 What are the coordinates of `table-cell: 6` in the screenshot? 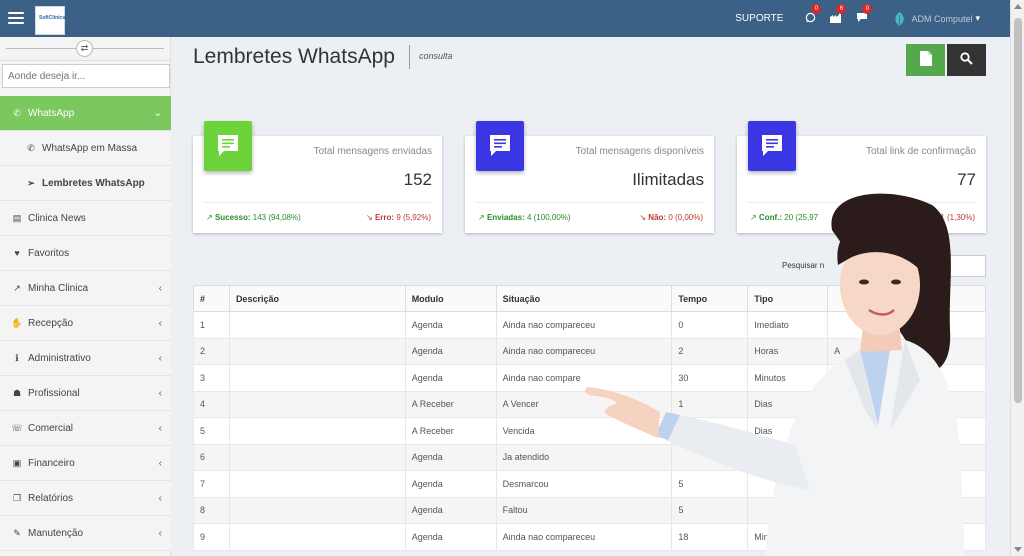 It's located at (211, 457).